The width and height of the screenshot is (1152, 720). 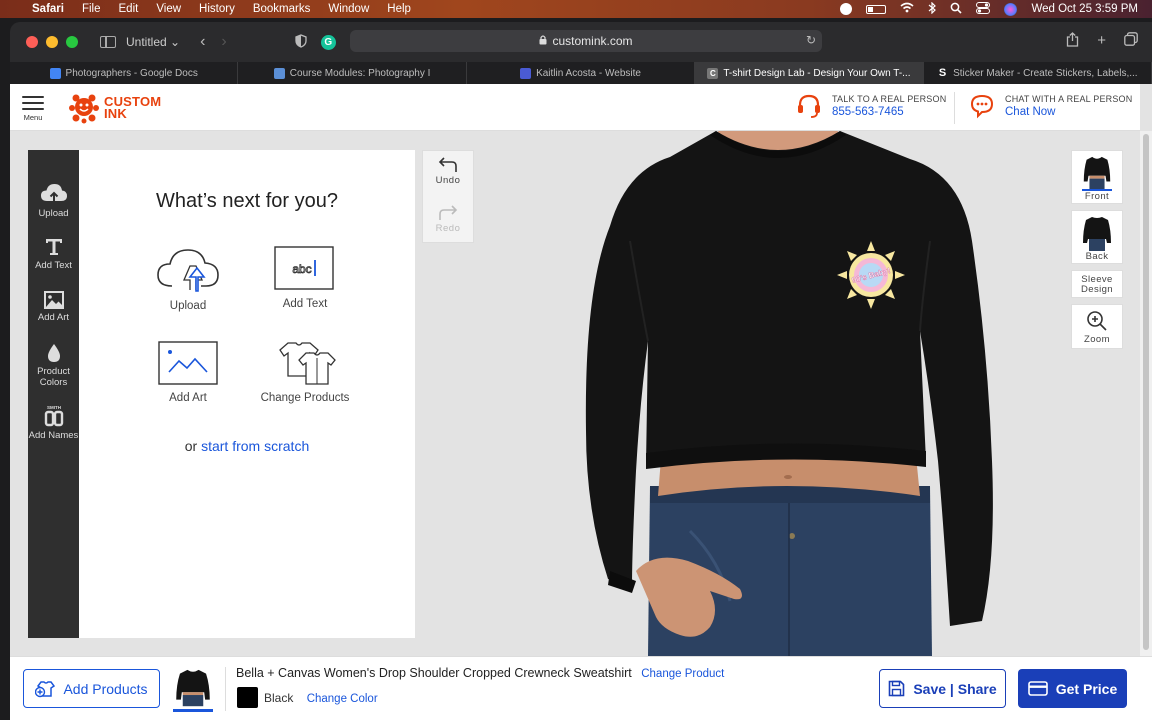 I want to click on chat-bubble-icon, so click(x=982, y=106).